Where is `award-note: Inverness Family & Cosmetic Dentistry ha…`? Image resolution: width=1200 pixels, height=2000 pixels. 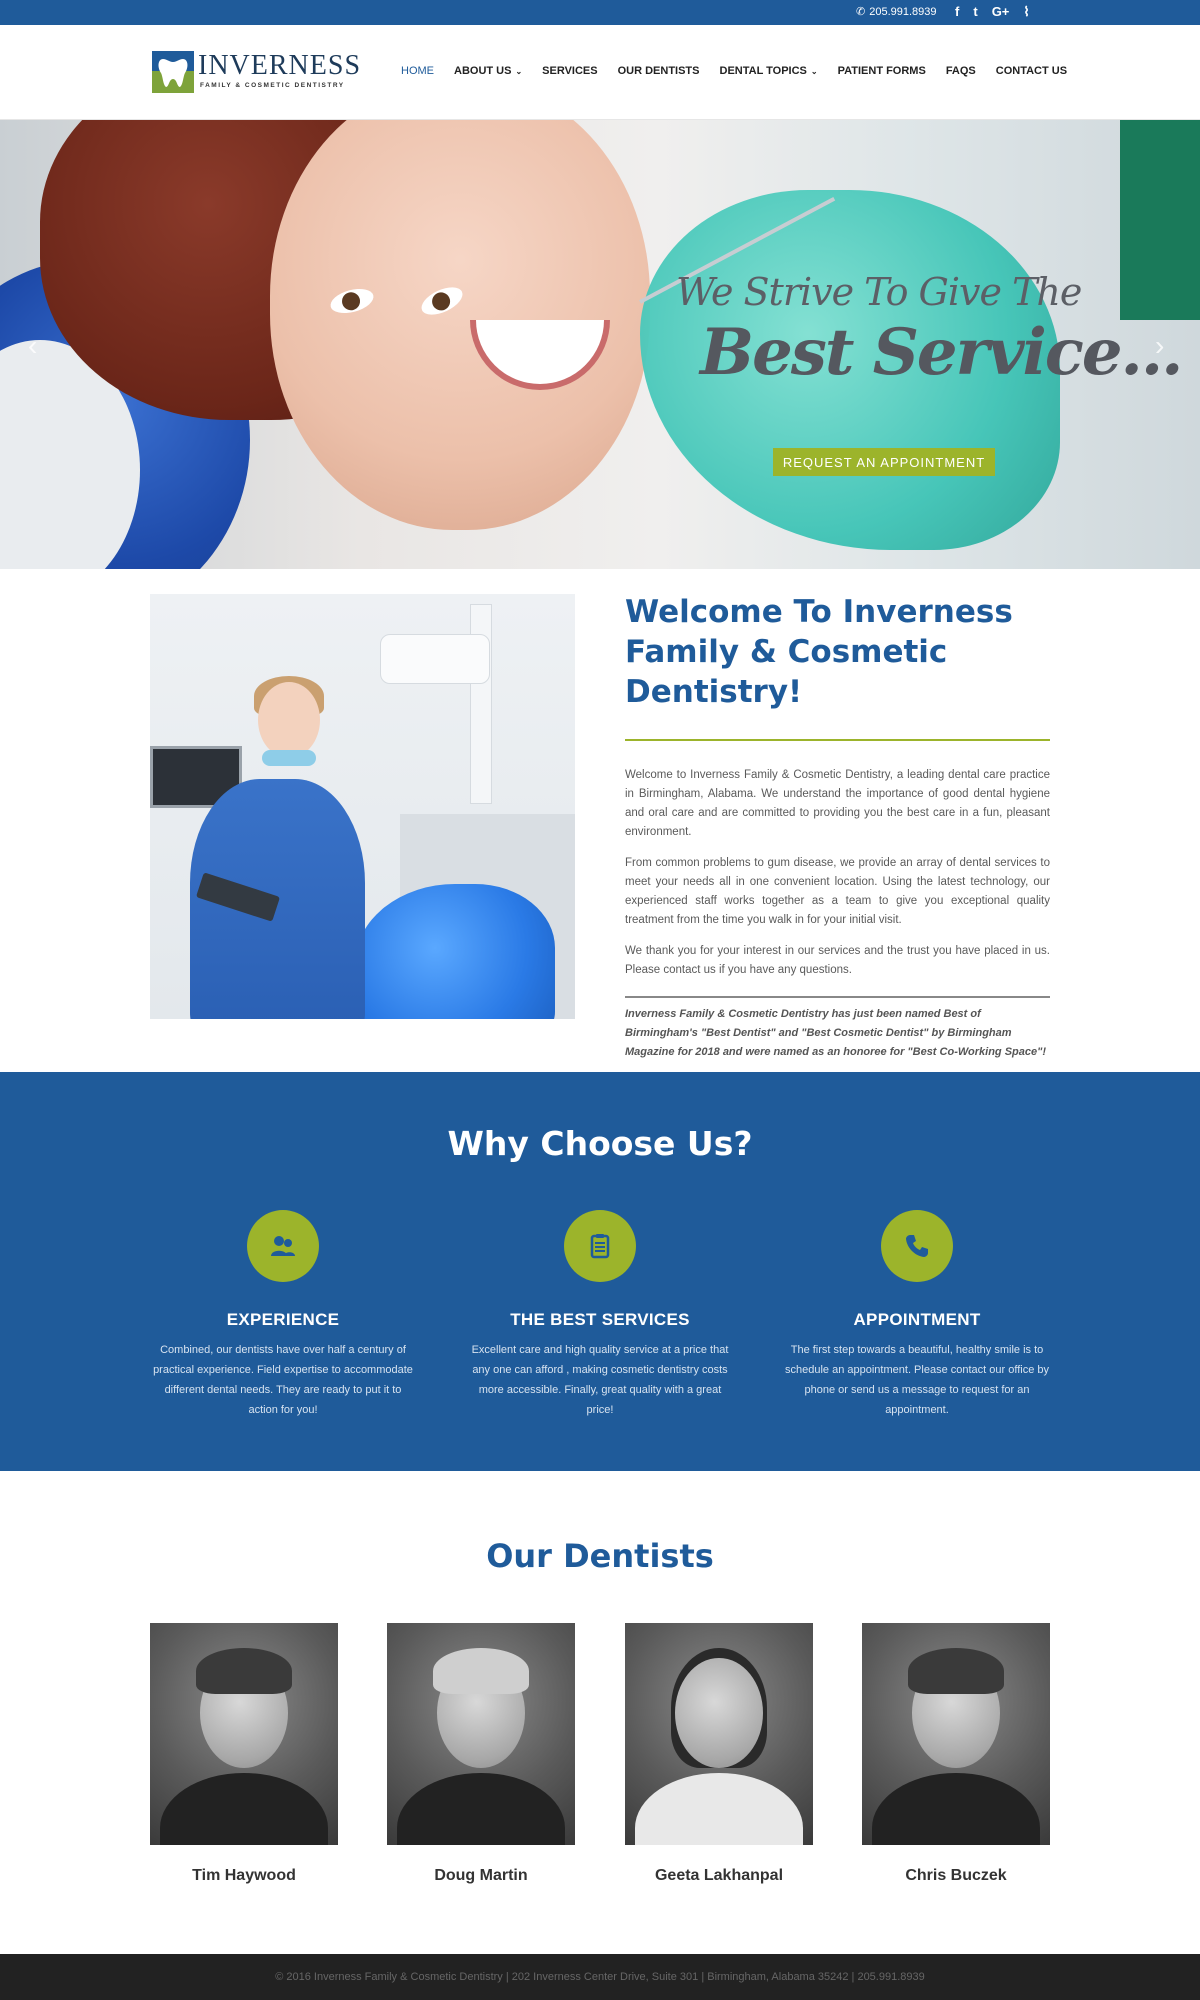
award-note: Inverness Family & Cosmetic Dentistry ha… is located at coordinates (835, 1033).